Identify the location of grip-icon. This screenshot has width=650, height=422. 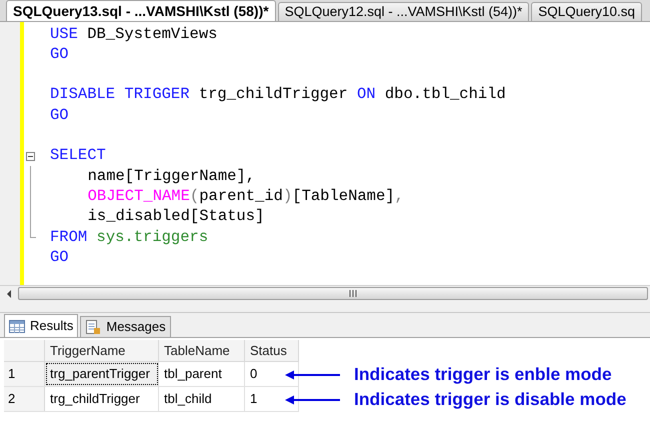
(353, 293).